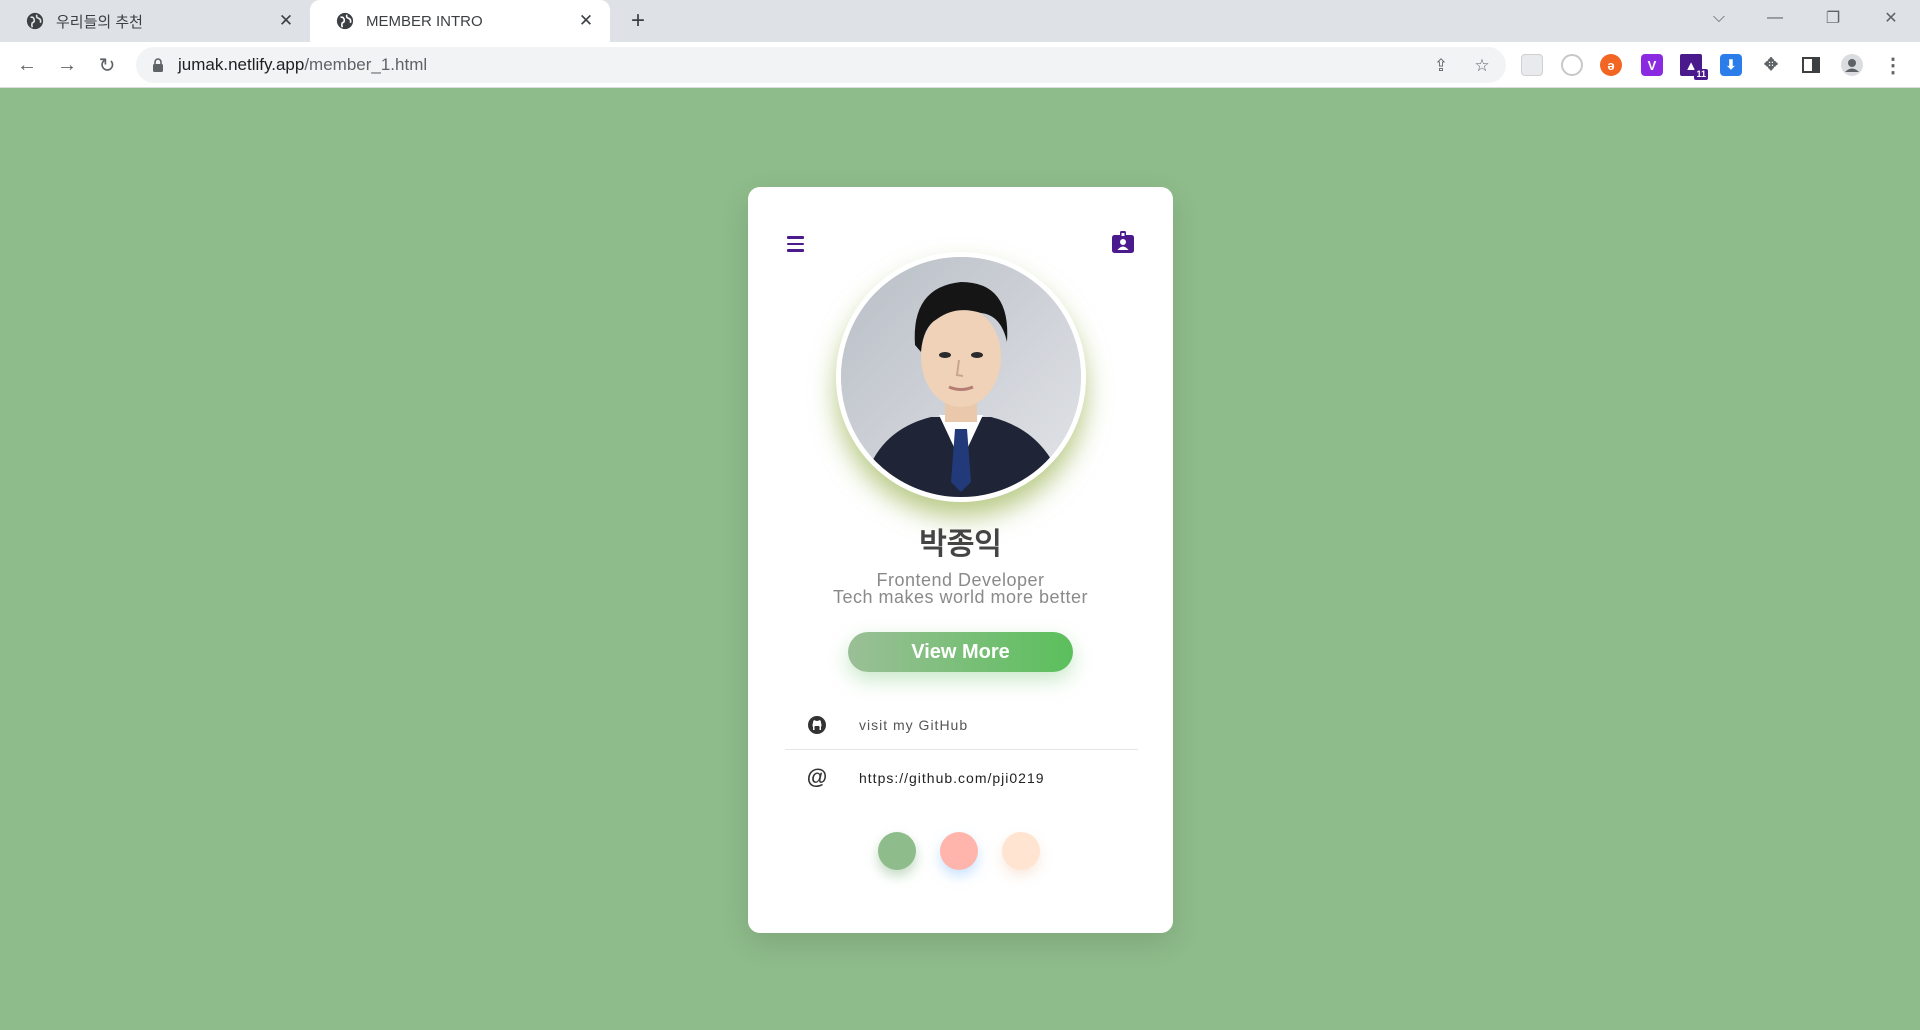 The width and height of the screenshot is (1920, 1030). I want to click on url-host: jumak.netlify.app, so click(241, 64).